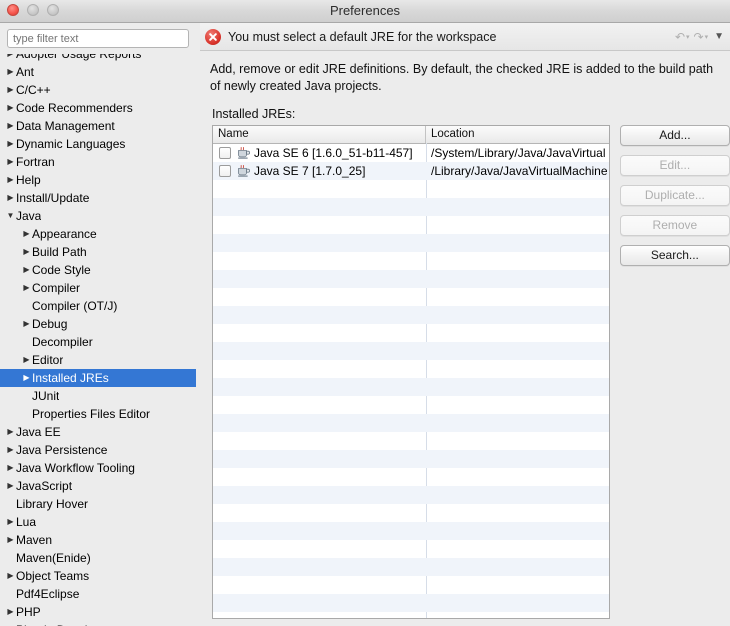  I want to click on back-button: ↶ ▾, so click(682, 37).